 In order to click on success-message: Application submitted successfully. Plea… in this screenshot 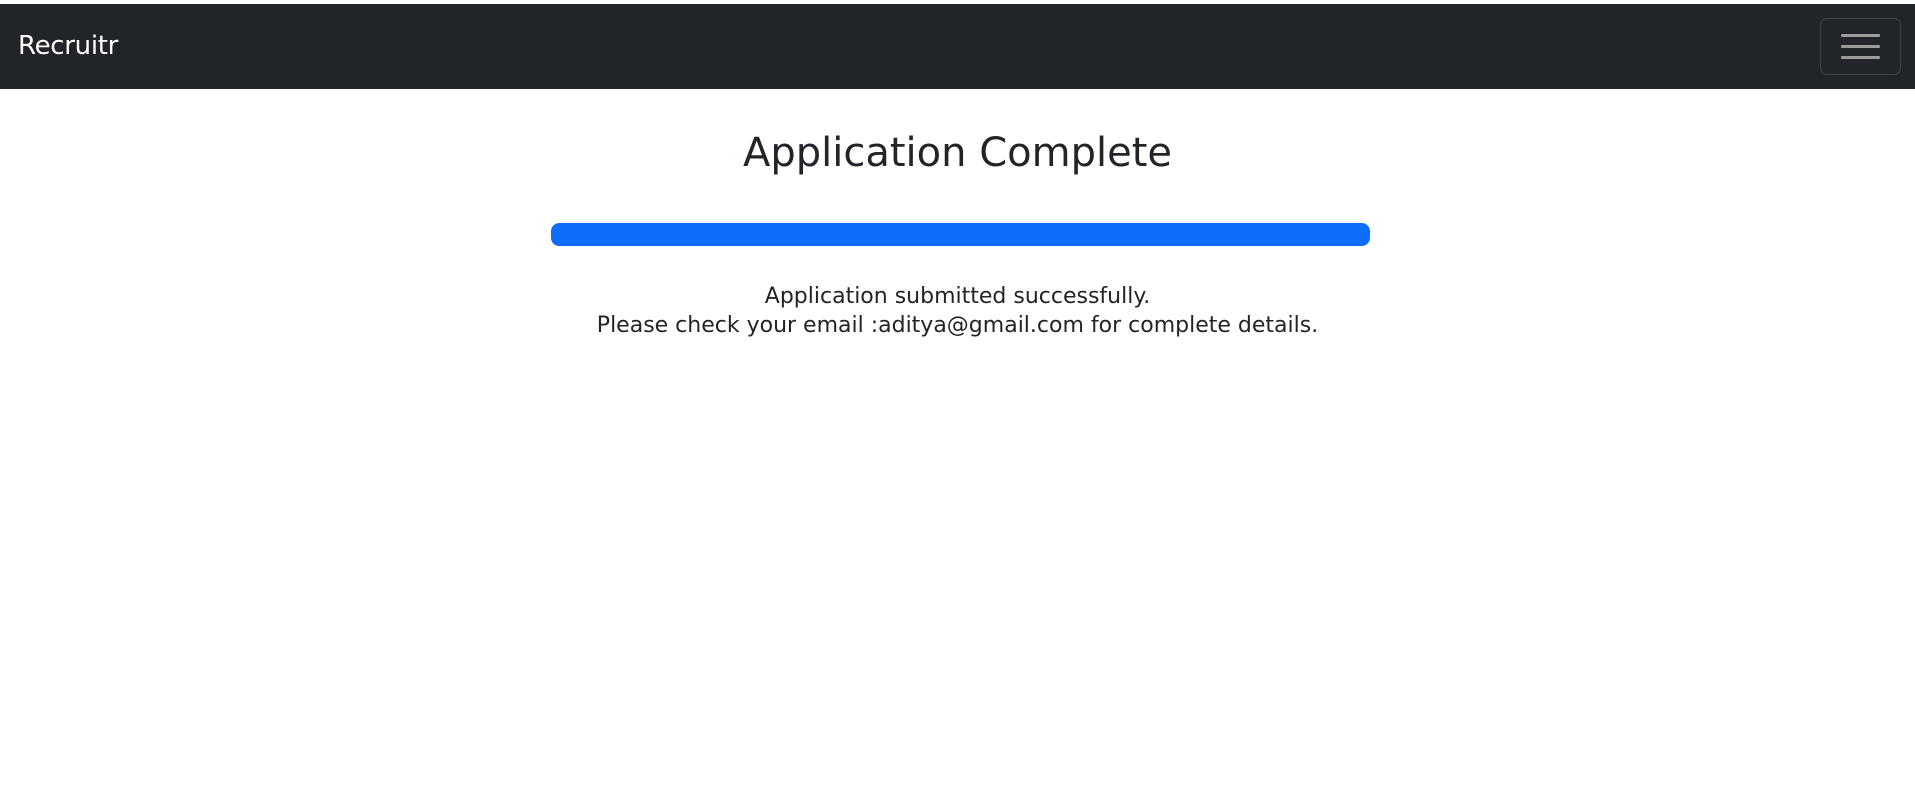, I will do `click(957, 311)`.